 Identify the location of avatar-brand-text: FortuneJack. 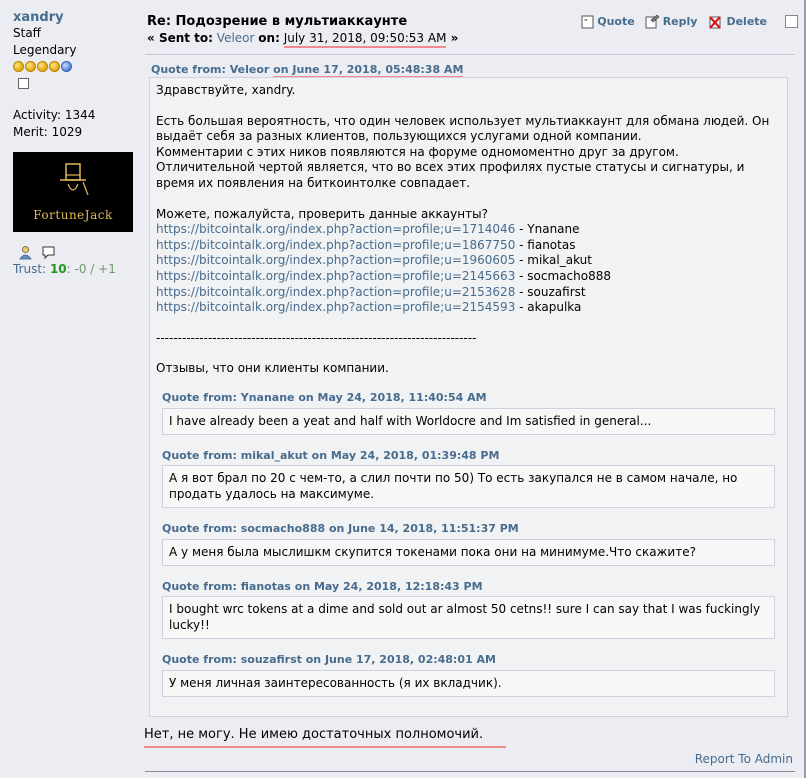
(73, 215).